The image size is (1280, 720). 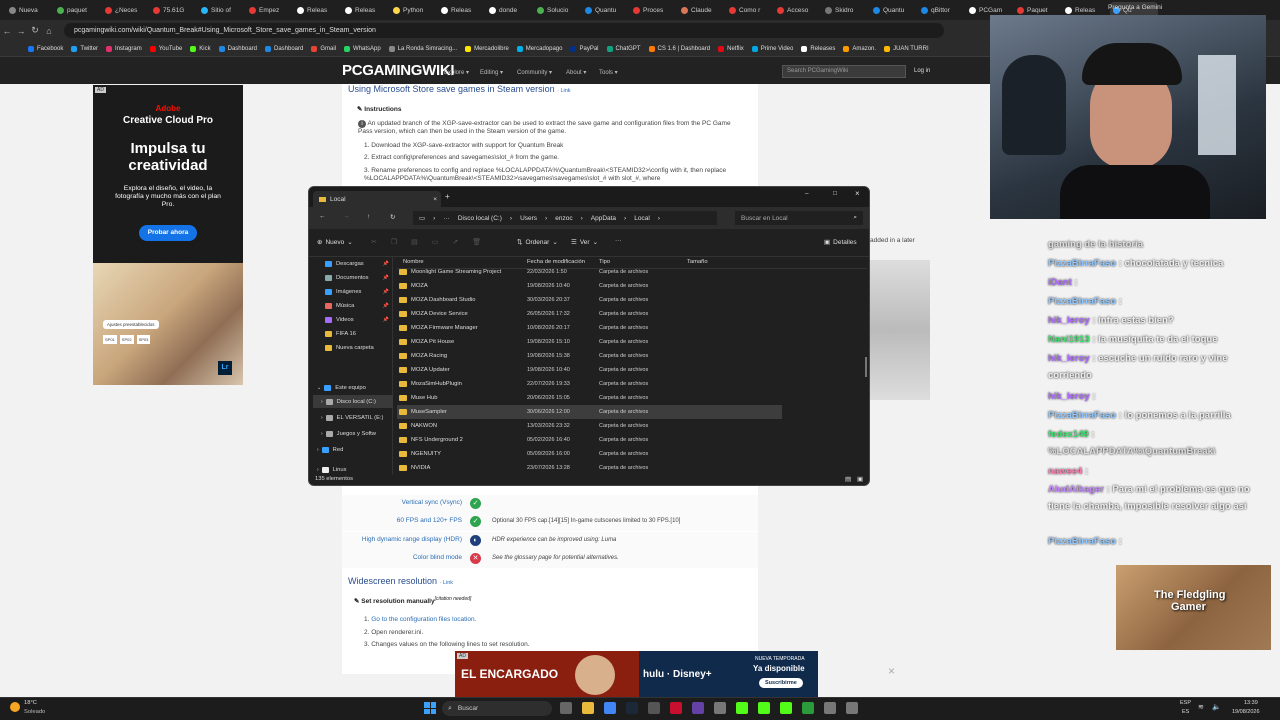 I want to click on refresh-icon: ↻, so click(x=392, y=217).